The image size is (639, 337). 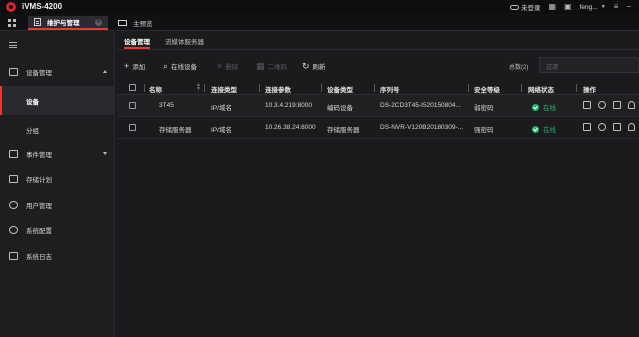 What do you see at coordinates (290, 127) in the screenshot?
I see `cell-conn-param: 10.26.38.24:8000` at bounding box center [290, 127].